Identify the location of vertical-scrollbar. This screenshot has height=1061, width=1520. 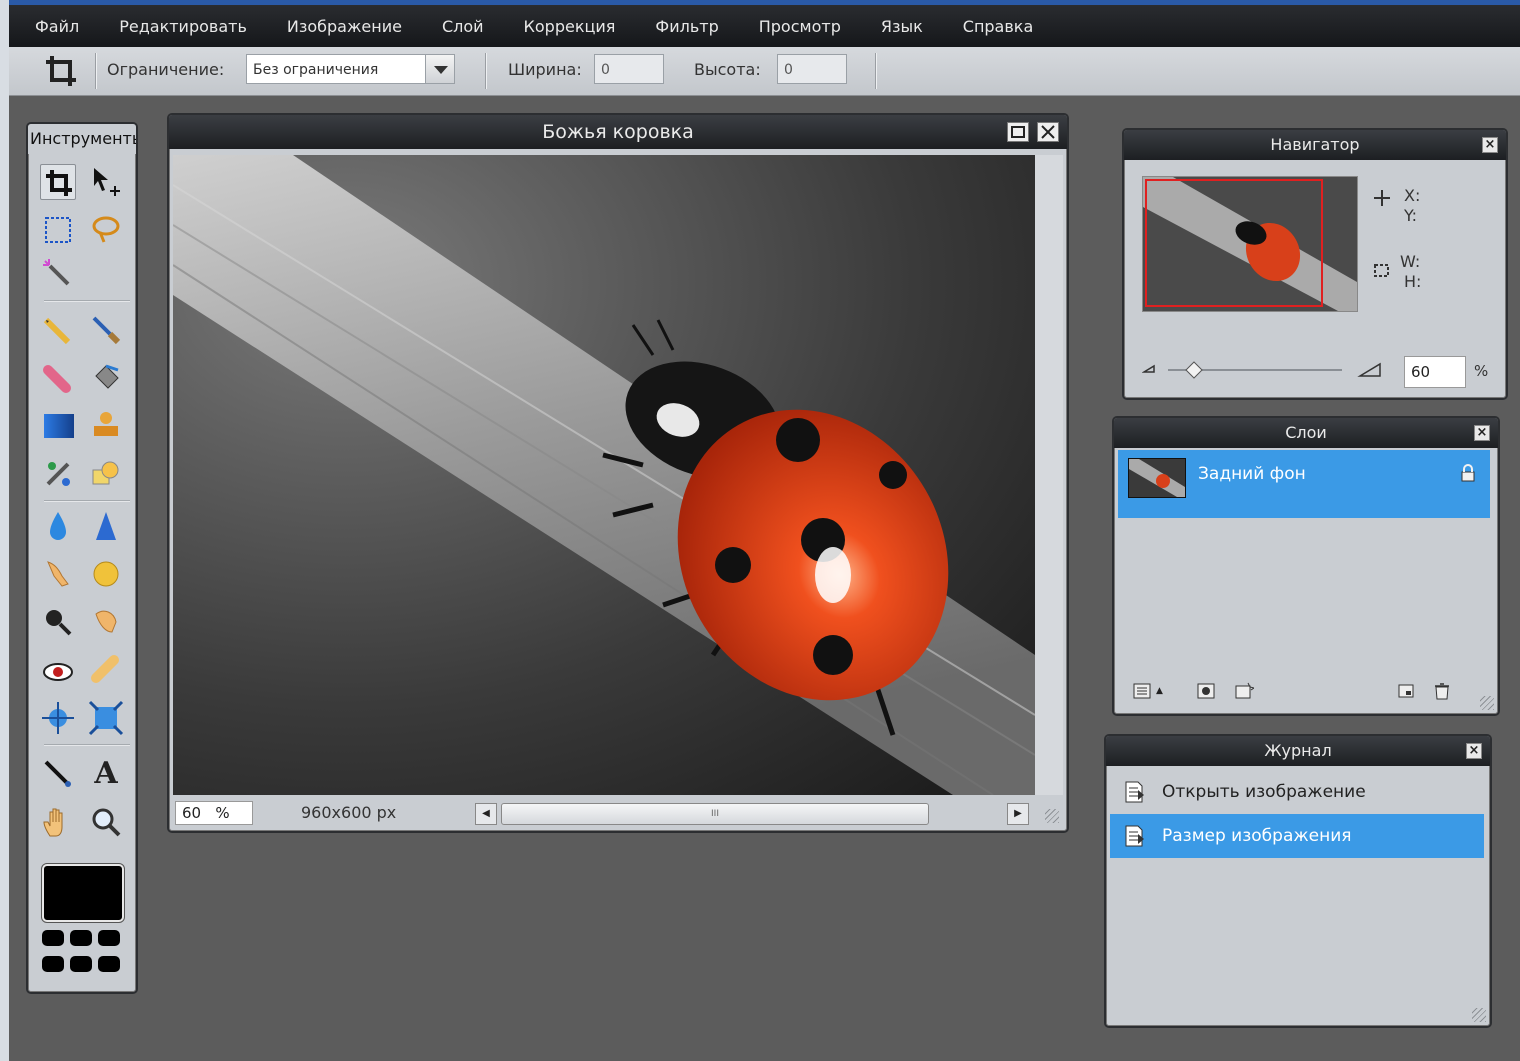
(1049, 475).